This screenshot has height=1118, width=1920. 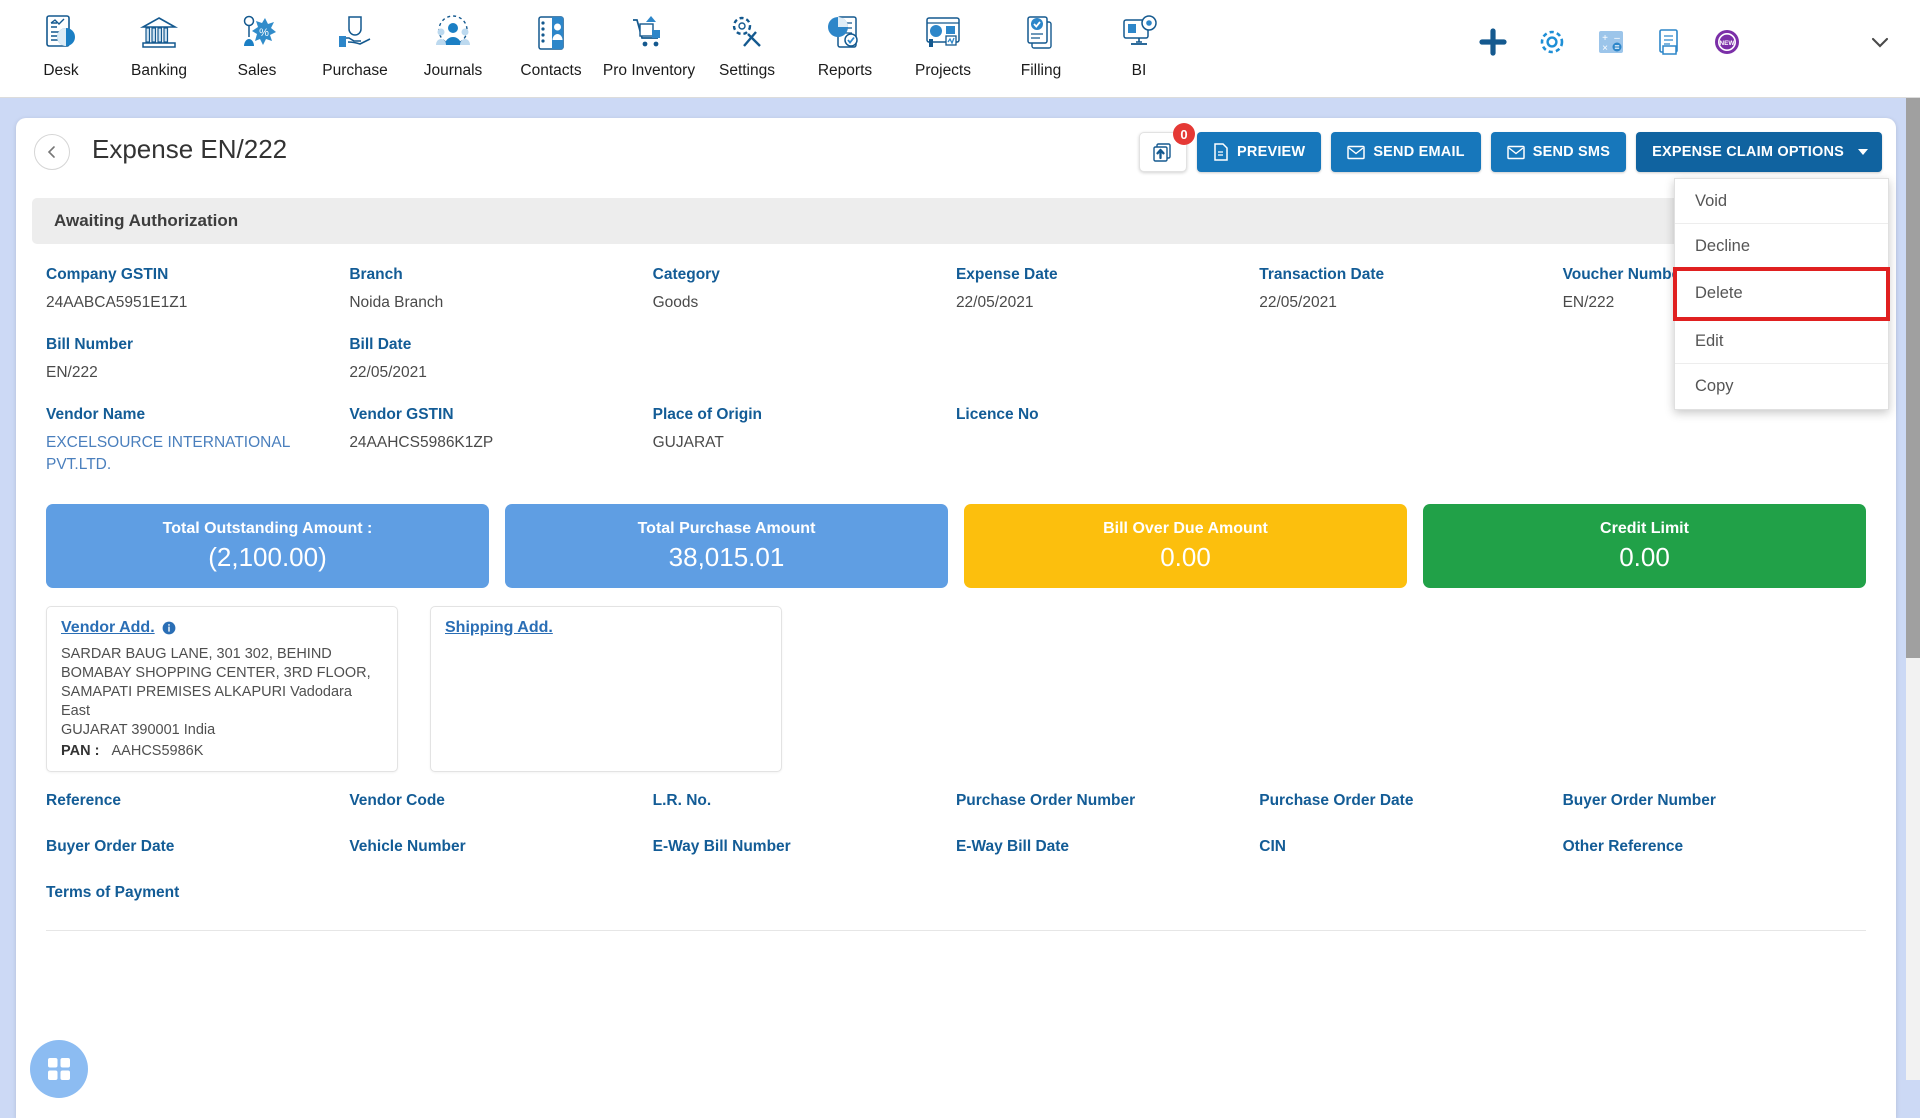 What do you see at coordinates (196, 654) in the screenshot?
I see `vendor-address-line-1: SARDAR BAUG LANE, 301 302, BEHIND` at bounding box center [196, 654].